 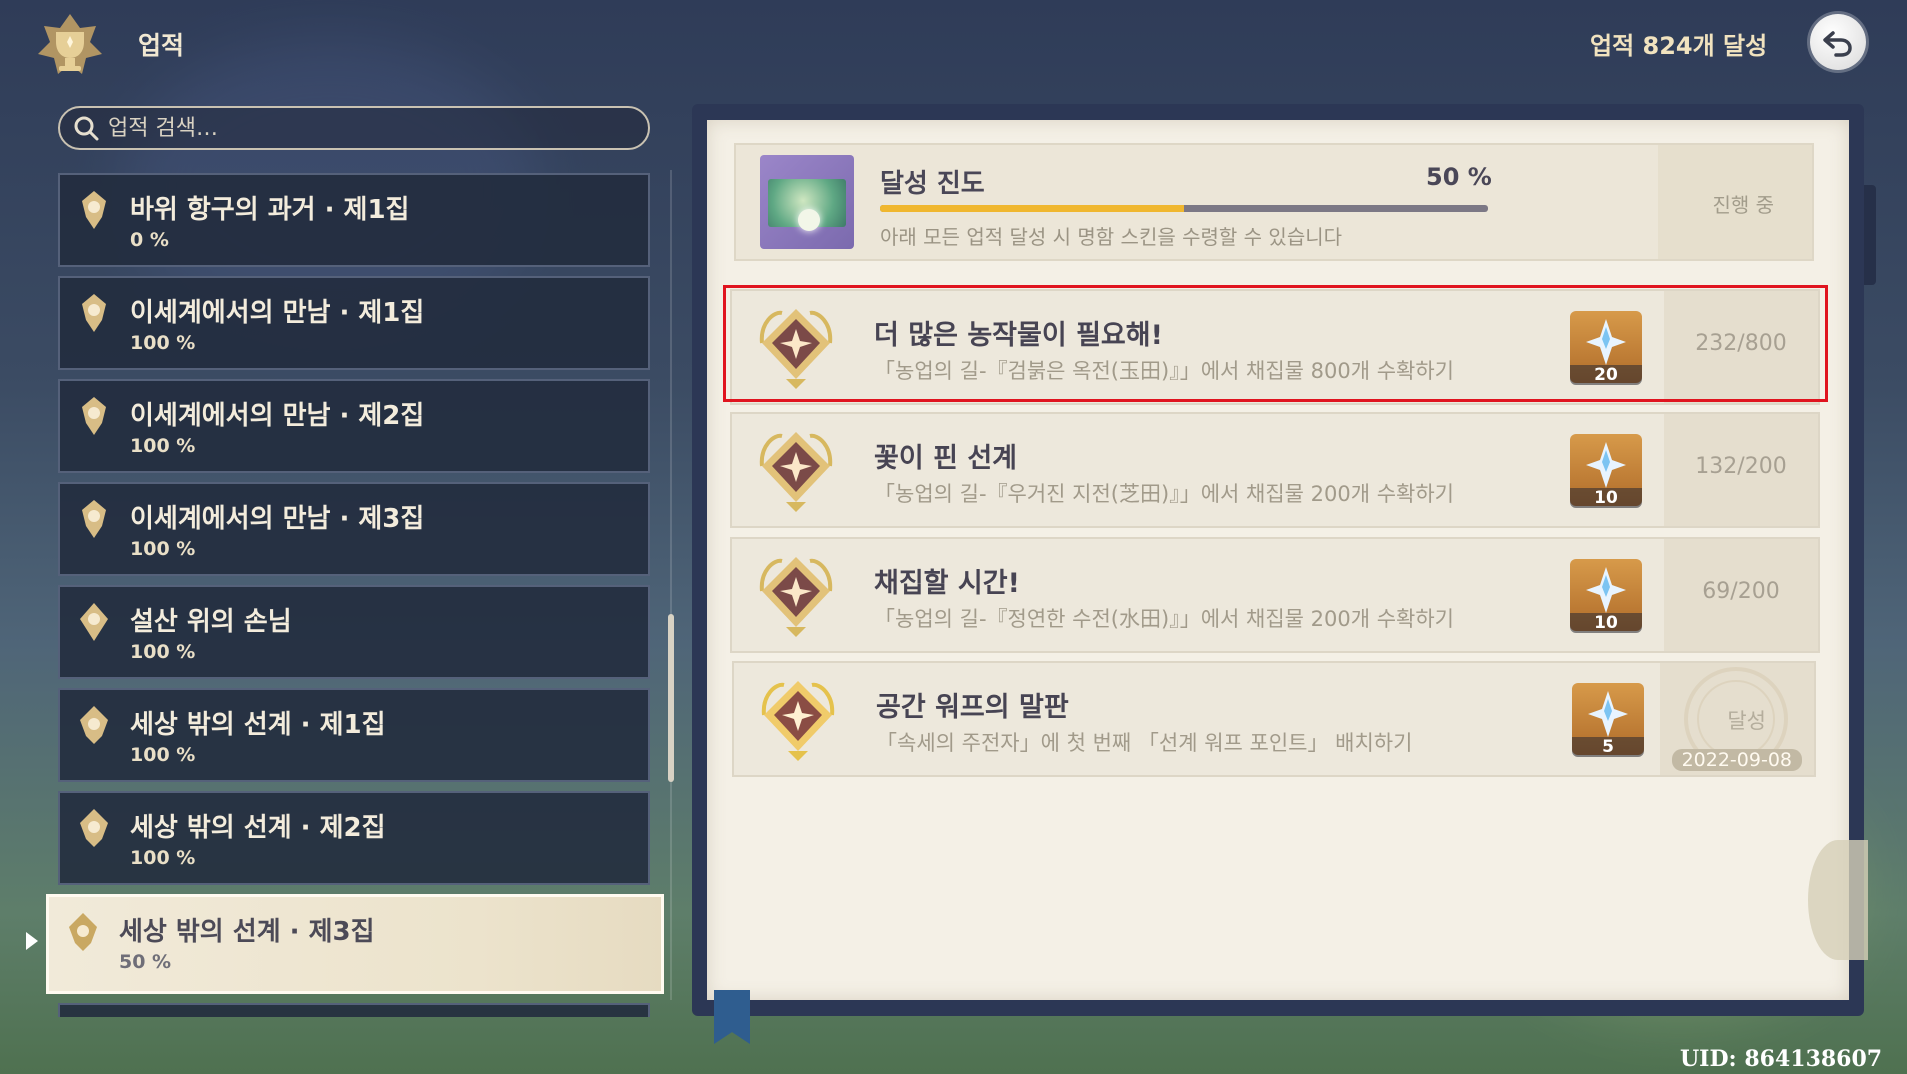 I want to click on reward-item: 5, so click(x=1608, y=720).